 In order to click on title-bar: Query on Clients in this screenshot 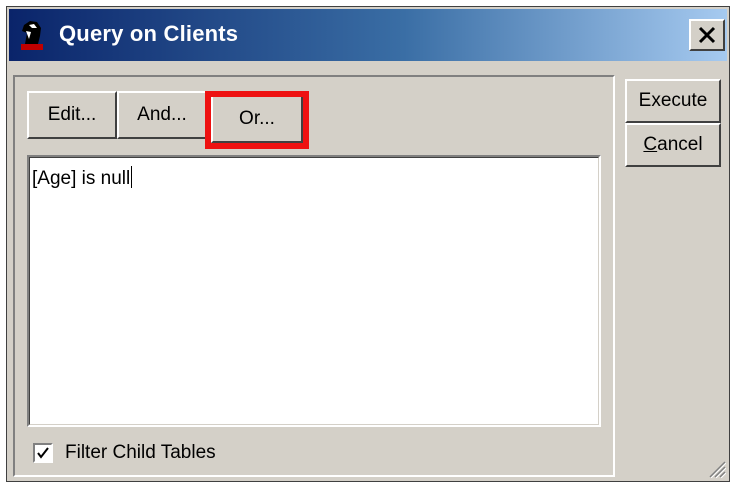, I will do `click(368, 35)`.